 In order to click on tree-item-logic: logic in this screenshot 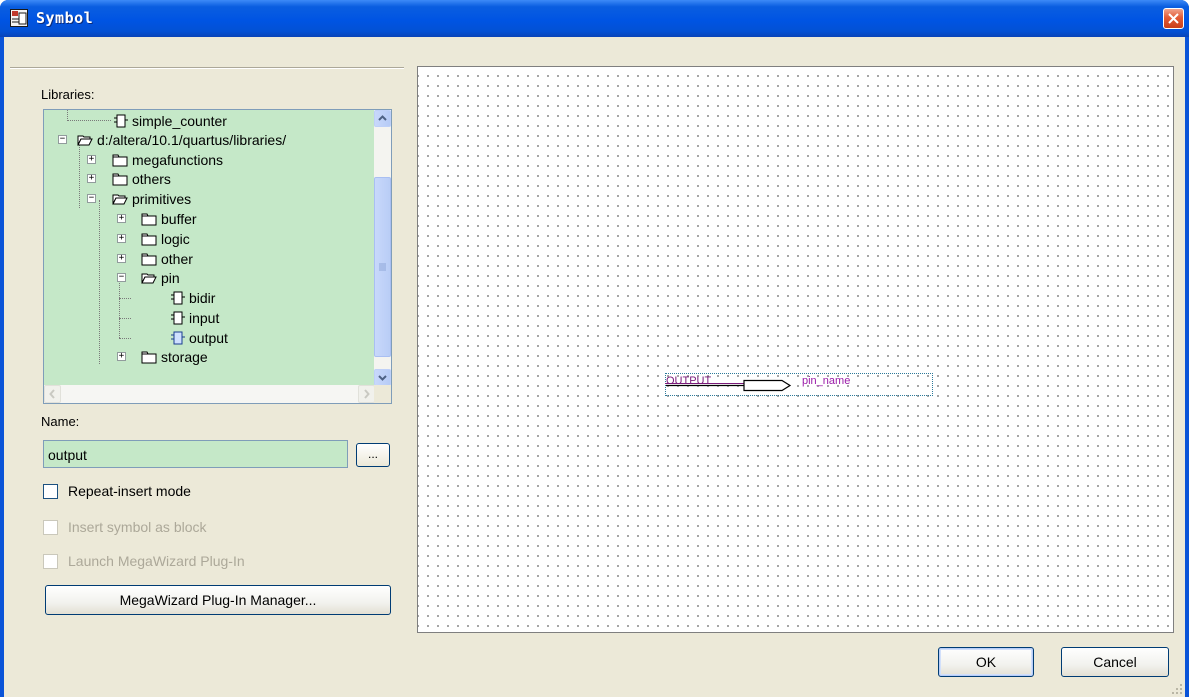, I will do `click(165, 238)`.